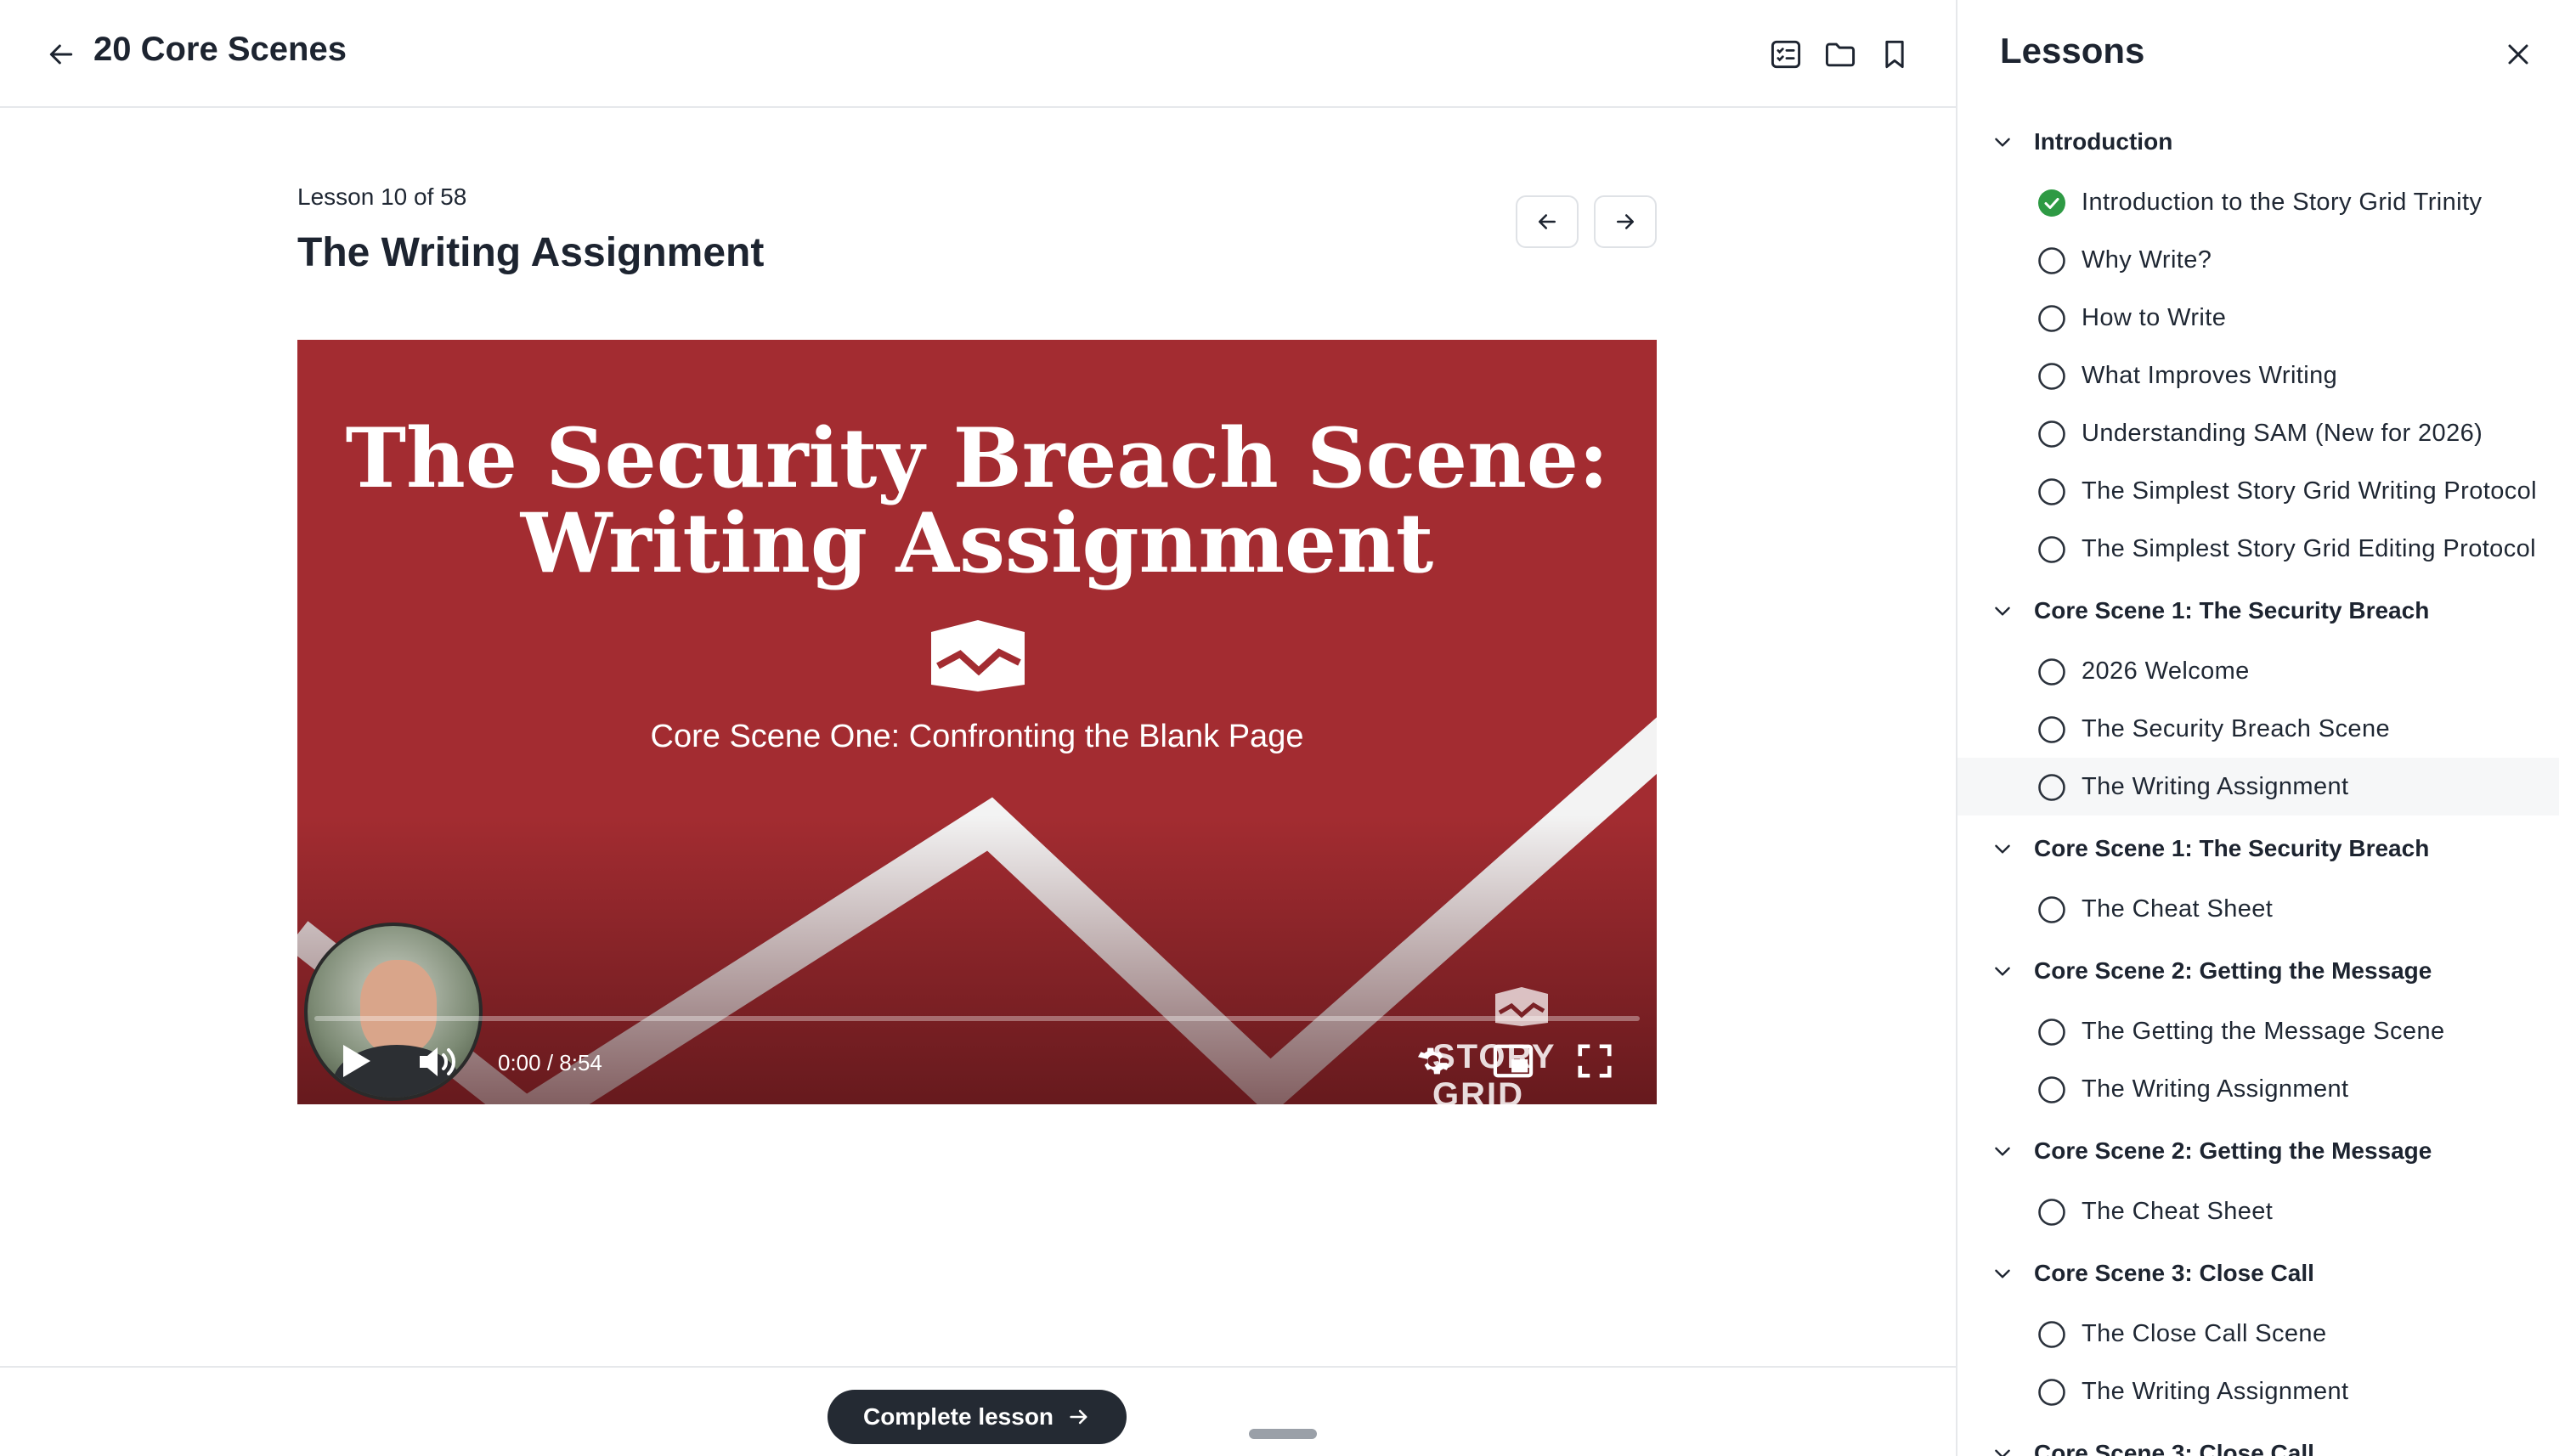  Describe the element at coordinates (550, 1063) in the screenshot. I see `video-time: 0:00 / 8:54` at that location.